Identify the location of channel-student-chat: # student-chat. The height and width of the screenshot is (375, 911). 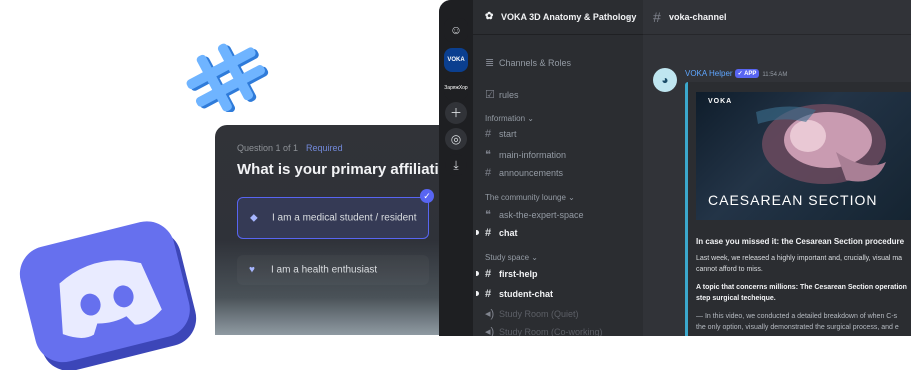
(519, 294).